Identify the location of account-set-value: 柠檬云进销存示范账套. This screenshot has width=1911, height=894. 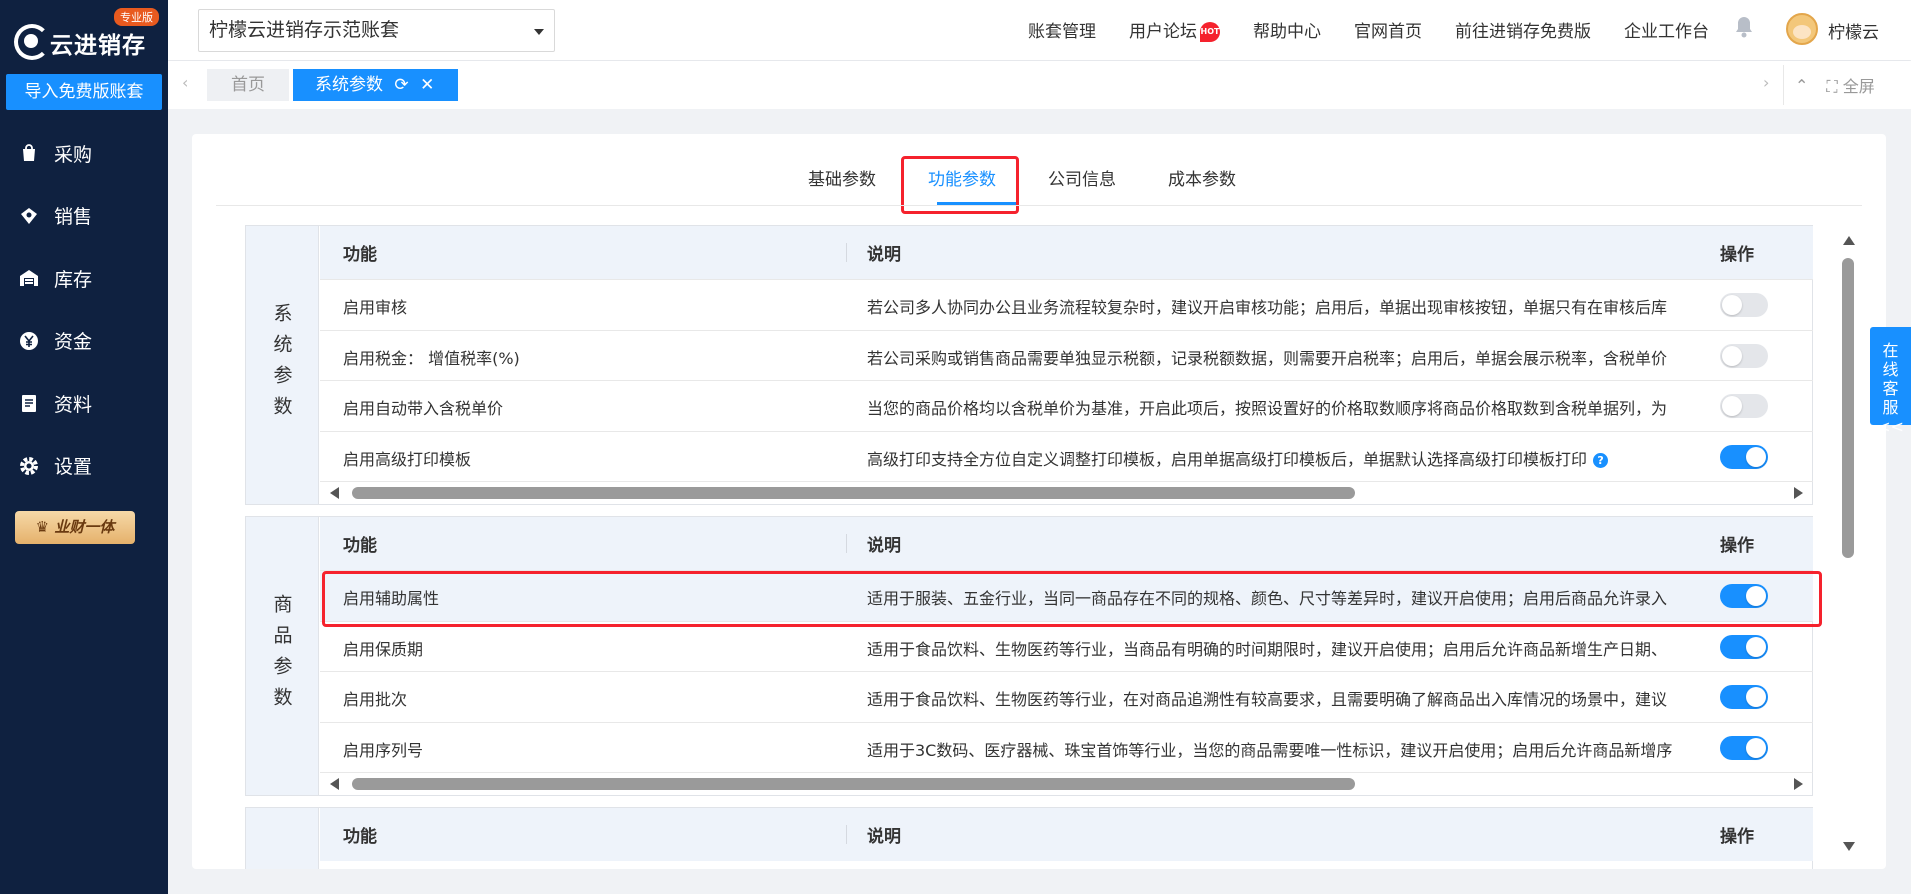
(304, 30).